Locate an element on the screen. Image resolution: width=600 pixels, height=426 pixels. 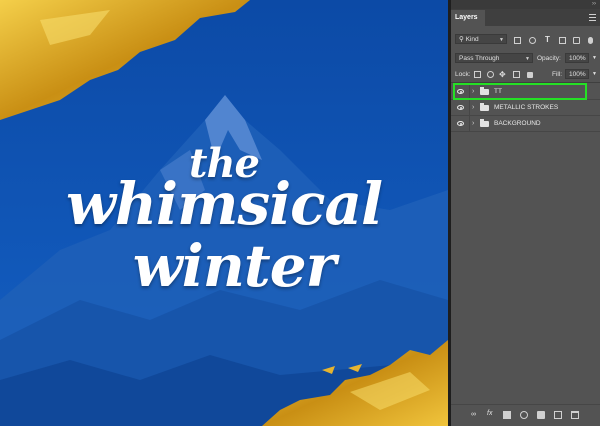
panel-menu-icon is located at coordinates (592, 18).